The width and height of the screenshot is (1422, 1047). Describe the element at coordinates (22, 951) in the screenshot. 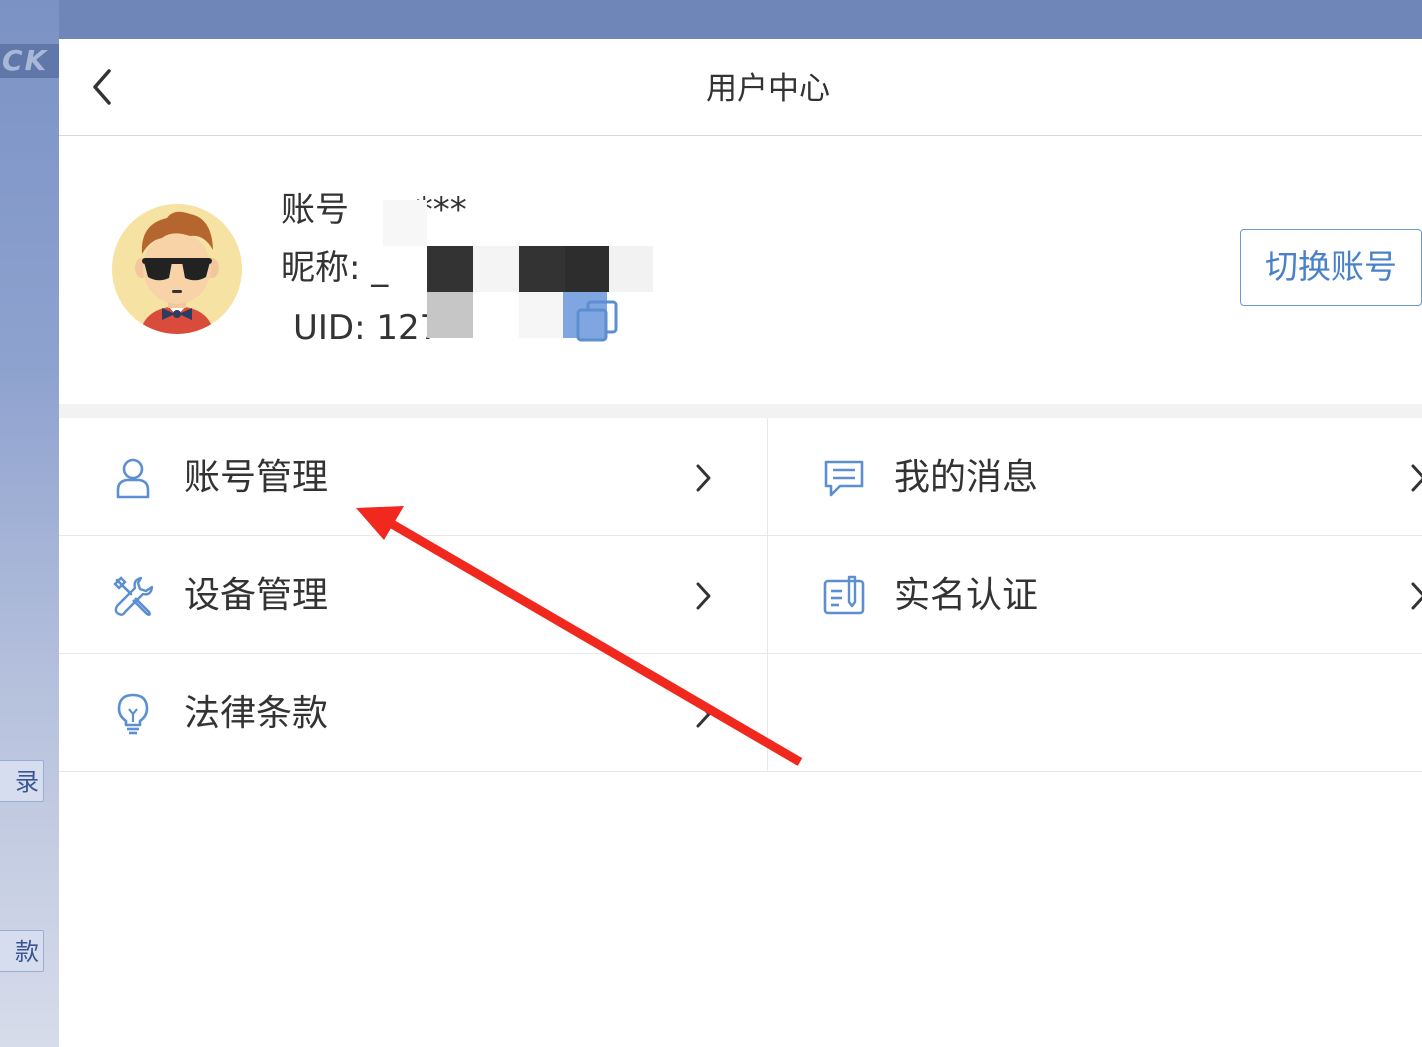

I see `background-side-button-2: 款` at that location.